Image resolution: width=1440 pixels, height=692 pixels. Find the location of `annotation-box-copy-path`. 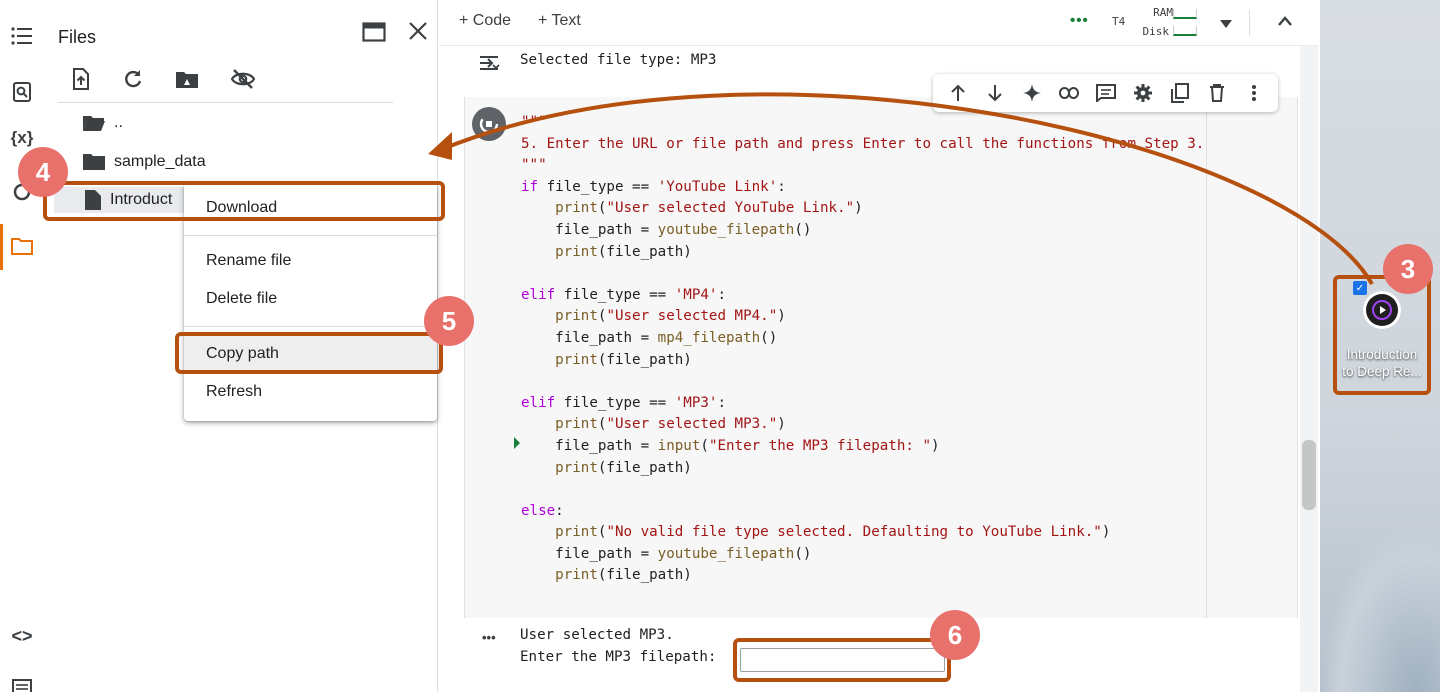

annotation-box-copy-path is located at coordinates (309, 353).